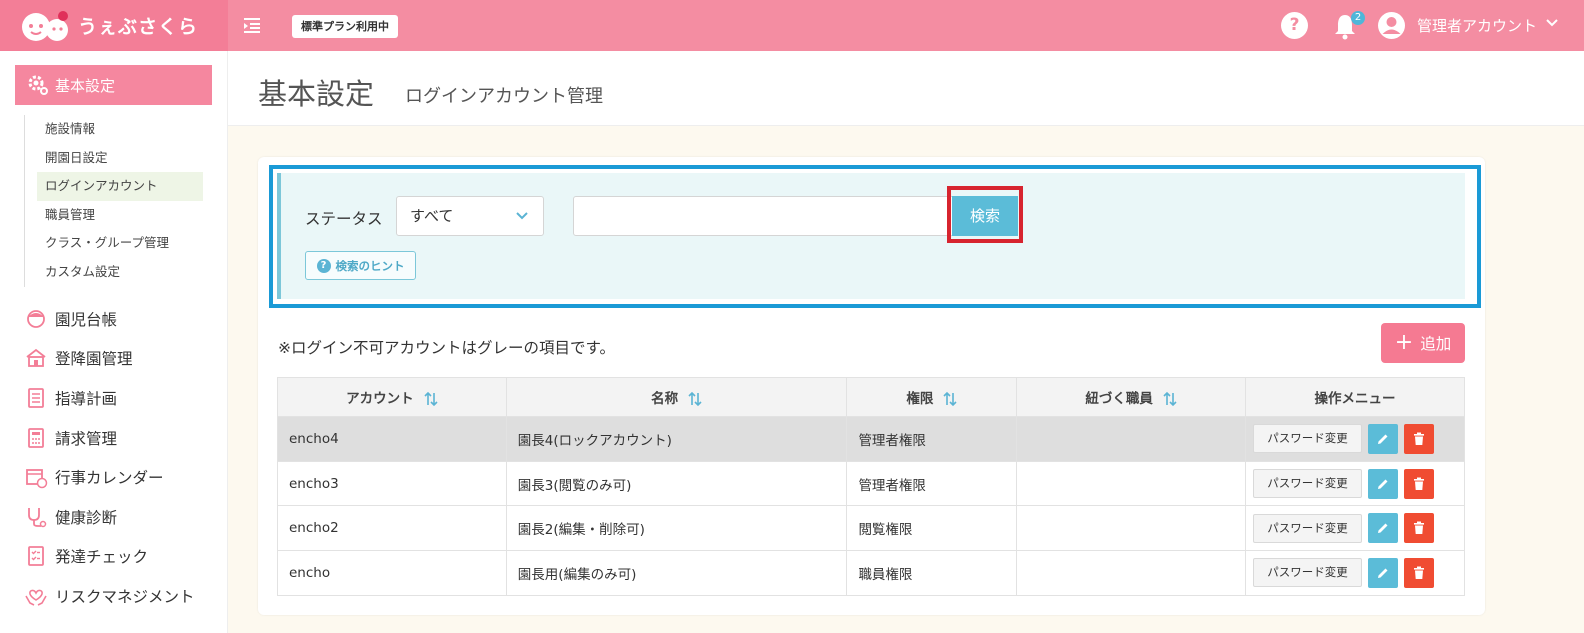  I want to click on subnav-item-custom: カスタム設定, so click(114, 272).